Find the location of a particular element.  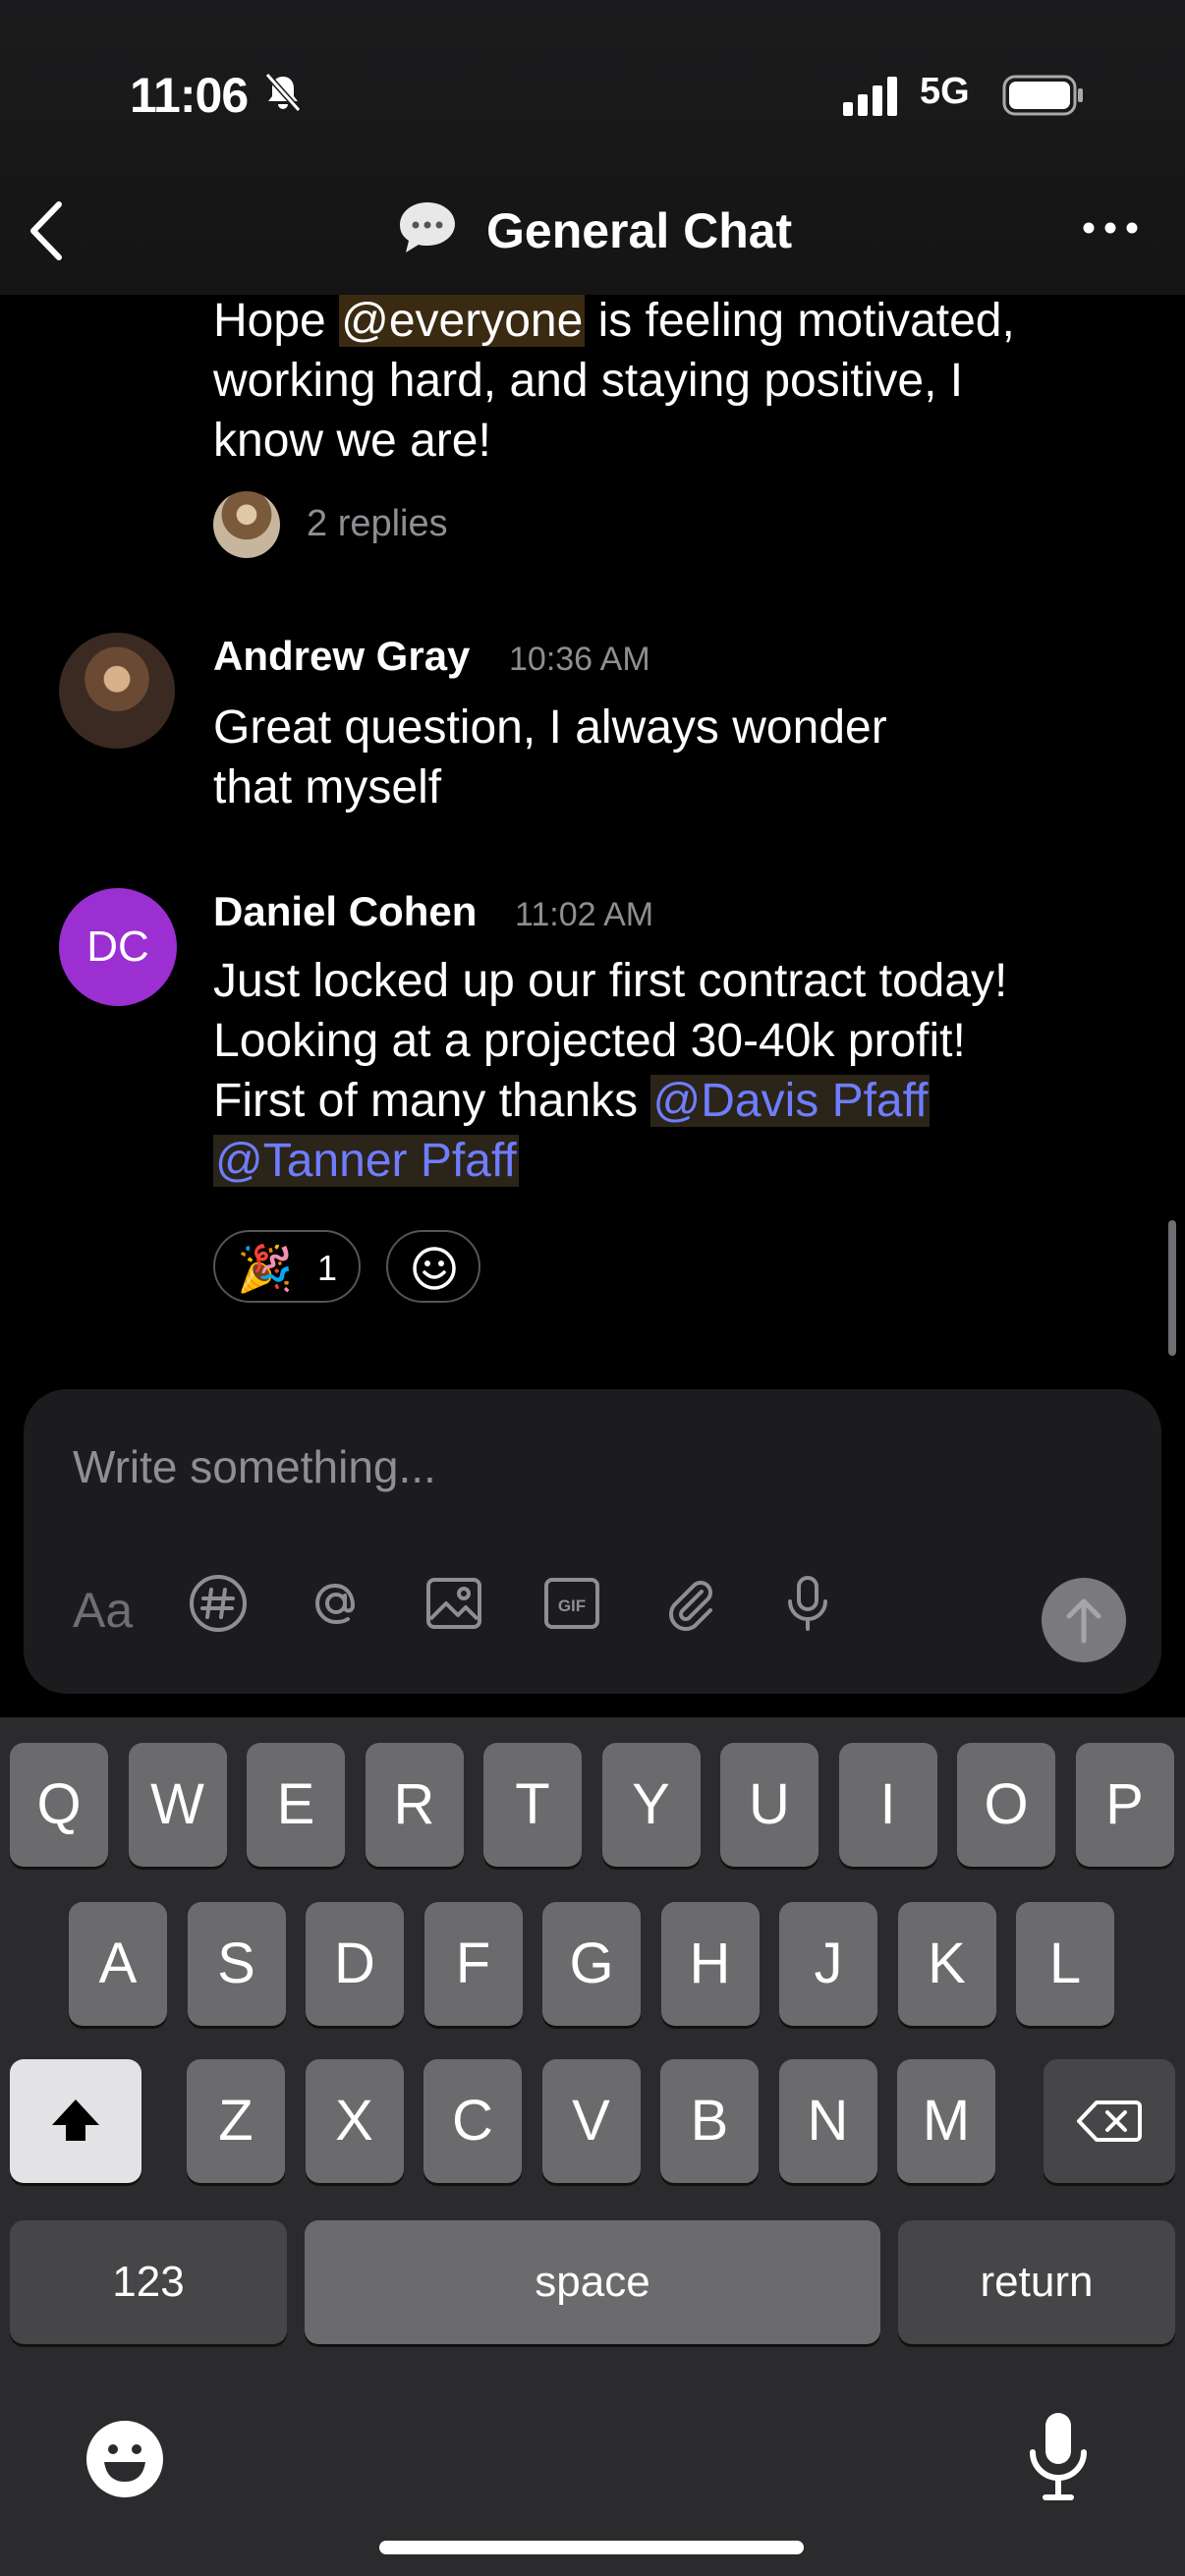

paperclip-icon is located at coordinates (691, 1606).